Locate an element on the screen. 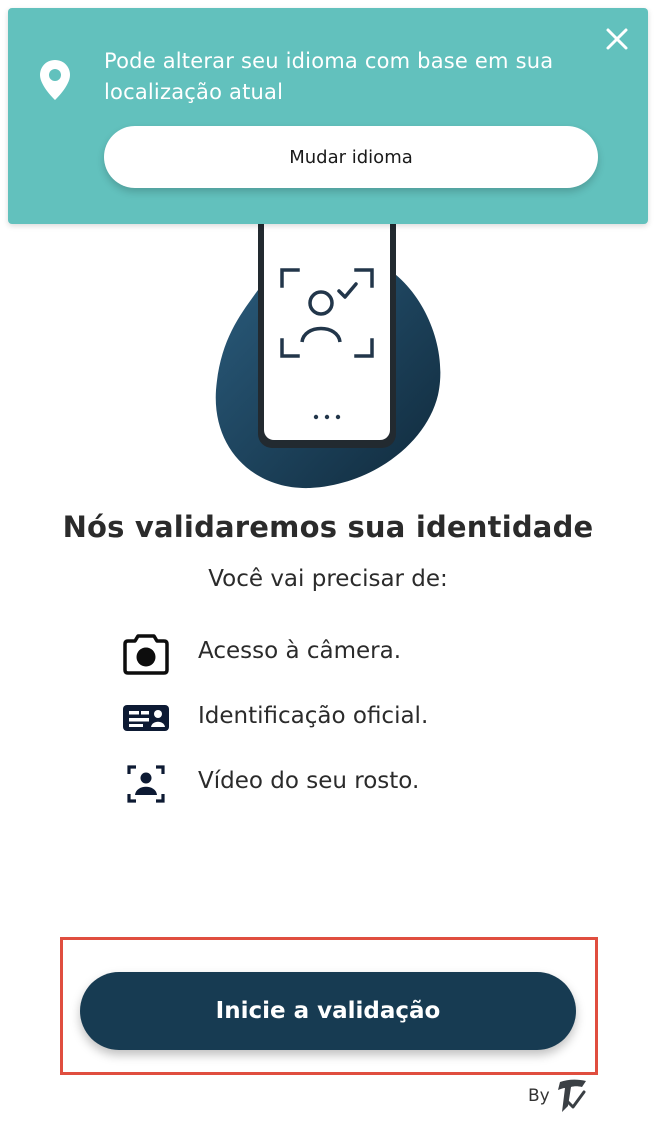 The height and width of the screenshot is (1134, 656). brand-logo-icon is located at coordinates (571, 1095).